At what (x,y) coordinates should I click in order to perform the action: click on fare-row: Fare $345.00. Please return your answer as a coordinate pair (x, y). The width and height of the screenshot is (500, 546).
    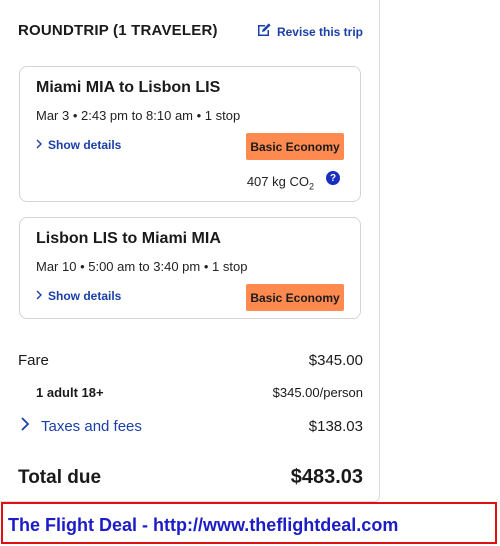
    Looking at the image, I should click on (190, 360).